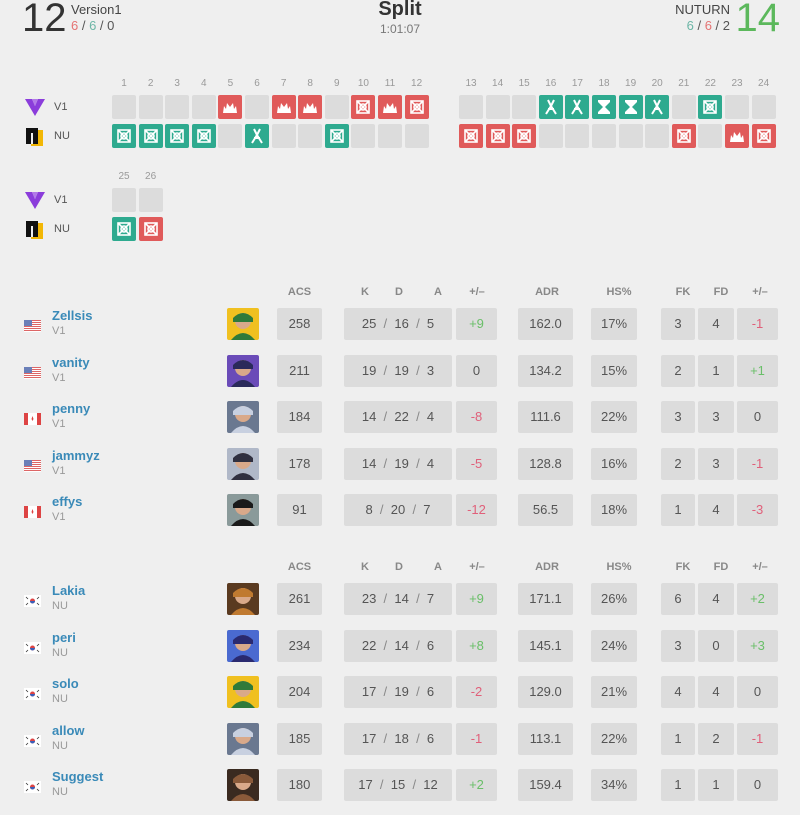  Describe the element at coordinates (476, 599) in the screenshot. I see `kill-diff-value: +9` at that location.